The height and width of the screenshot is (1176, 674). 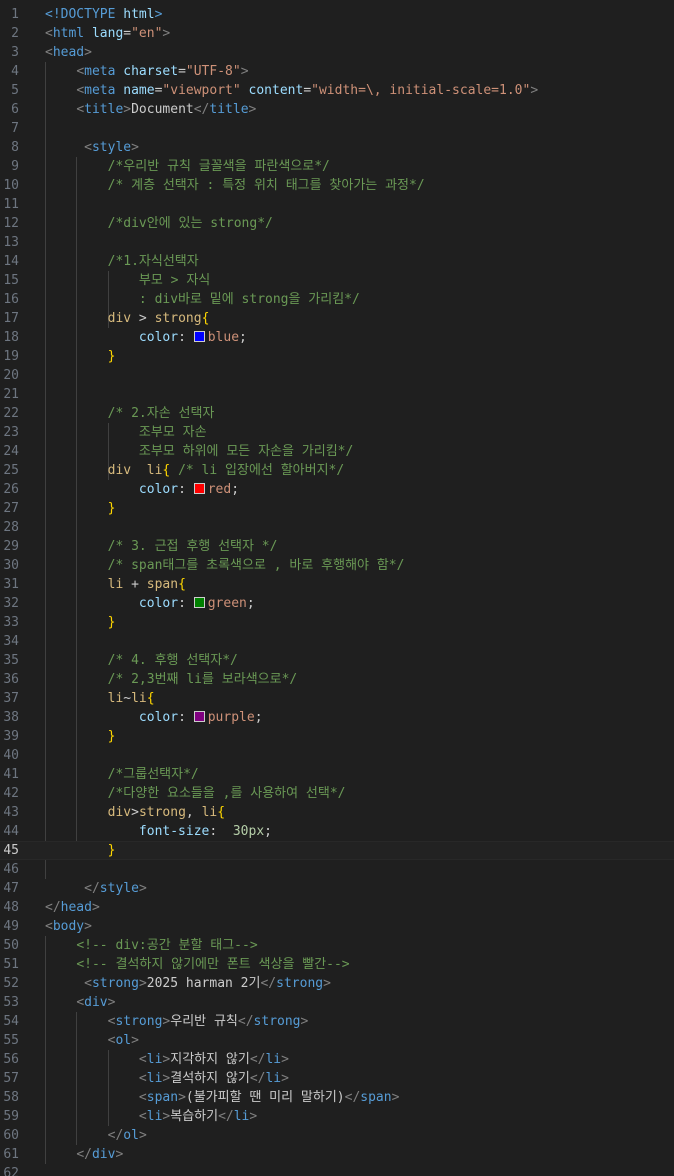 What do you see at coordinates (337, 356) in the screenshot?
I see `code-line: 19 }` at bounding box center [337, 356].